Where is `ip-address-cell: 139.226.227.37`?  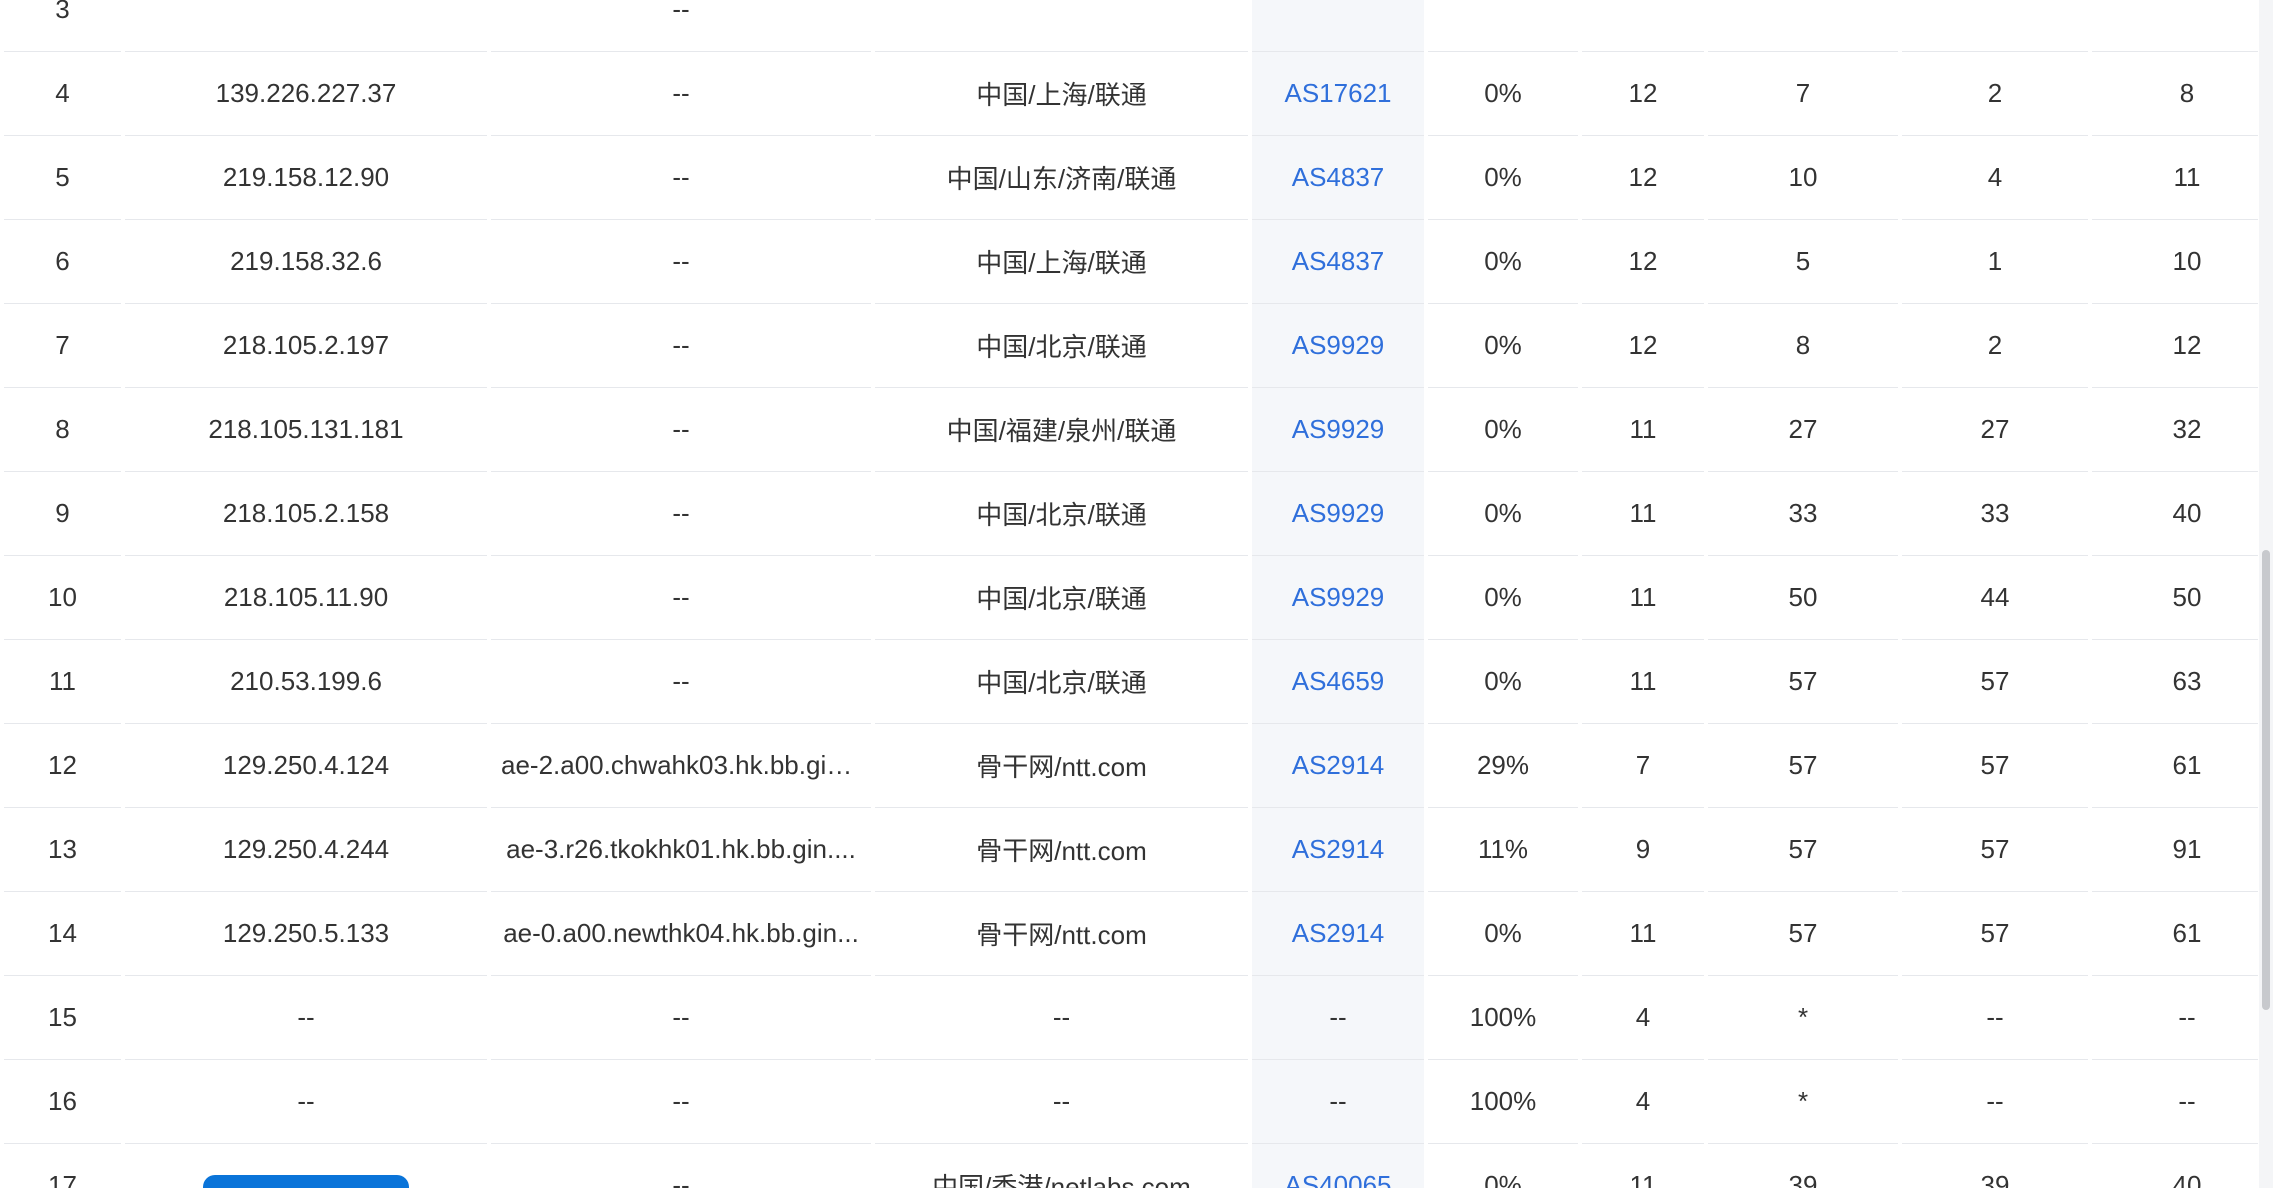
ip-address-cell: 139.226.227.37 is located at coordinates (306, 94).